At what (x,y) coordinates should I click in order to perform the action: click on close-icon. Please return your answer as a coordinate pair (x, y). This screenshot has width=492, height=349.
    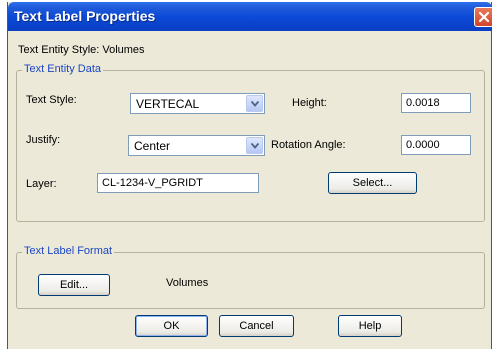
    Looking at the image, I should click on (484, 17).